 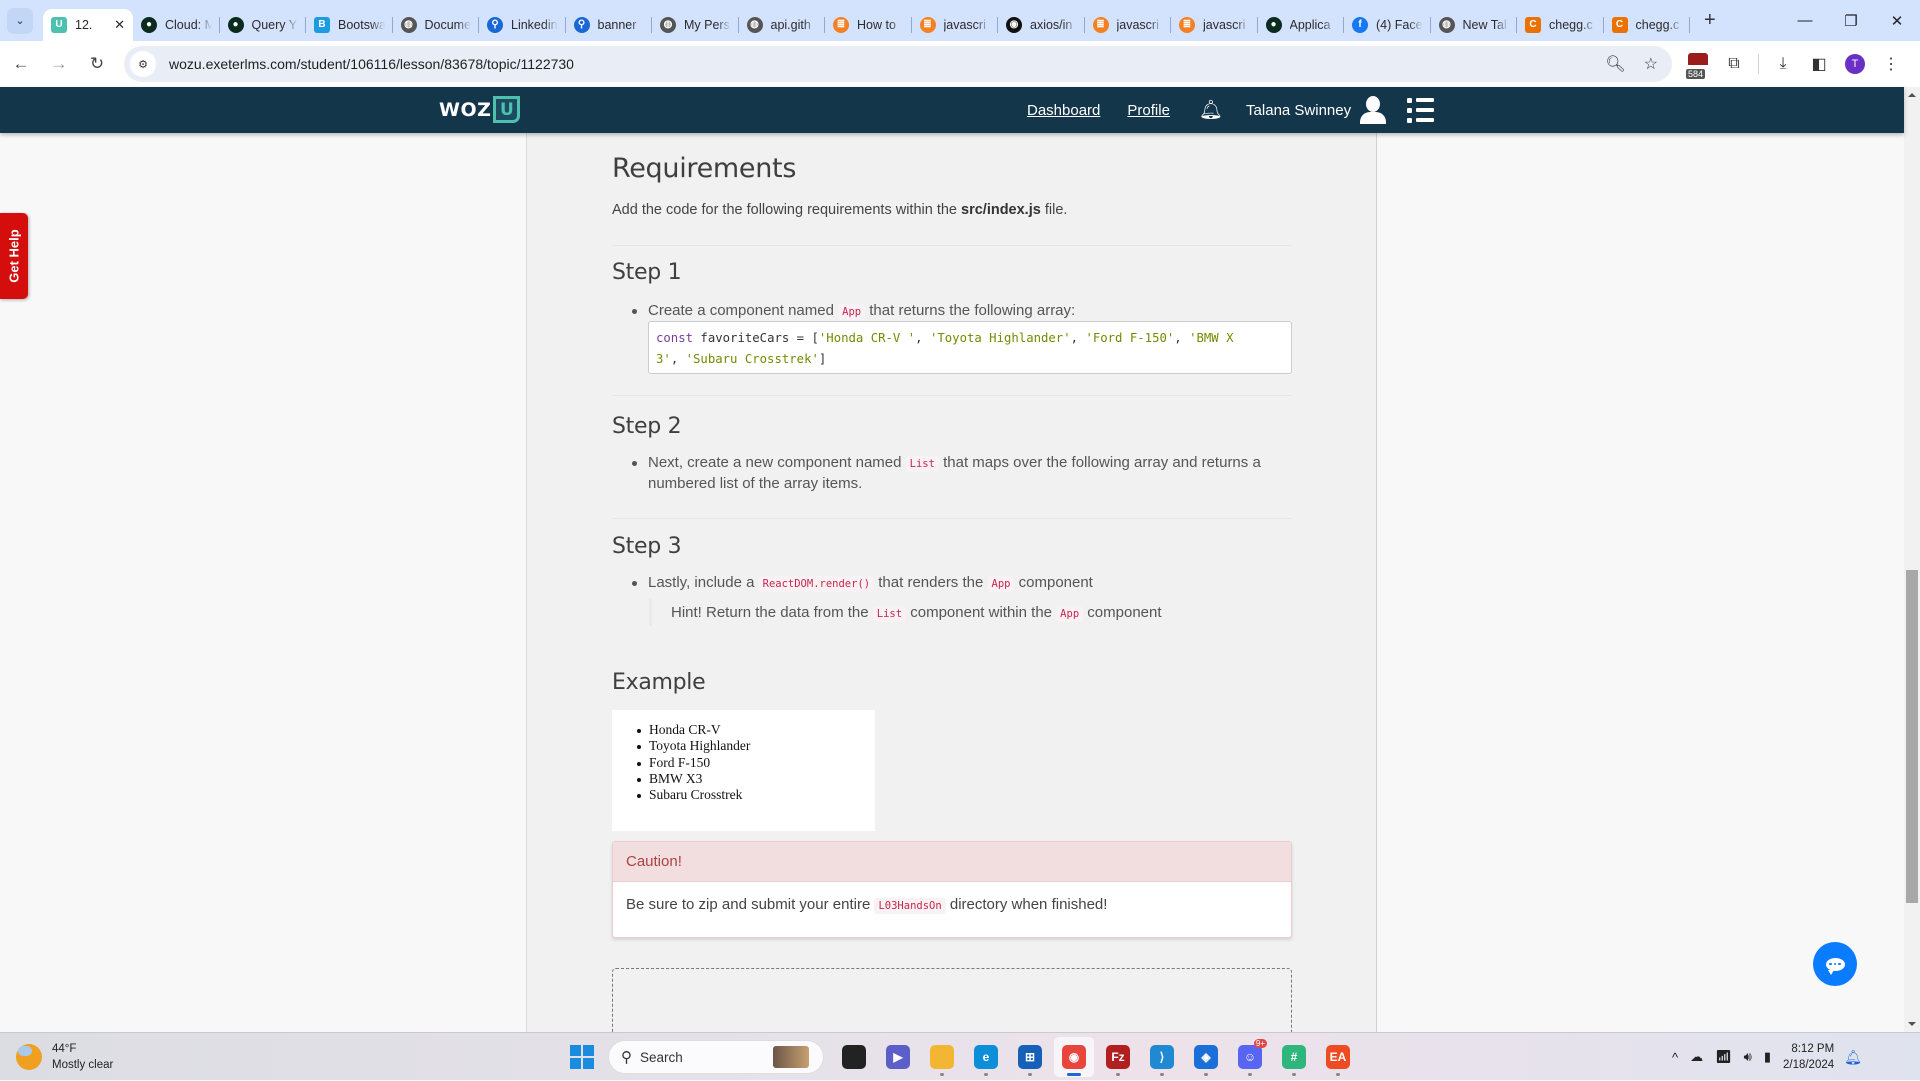 What do you see at coordinates (1615, 64) in the screenshot?
I see `zoom-icon: 🔍︎` at bounding box center [1615, 64].